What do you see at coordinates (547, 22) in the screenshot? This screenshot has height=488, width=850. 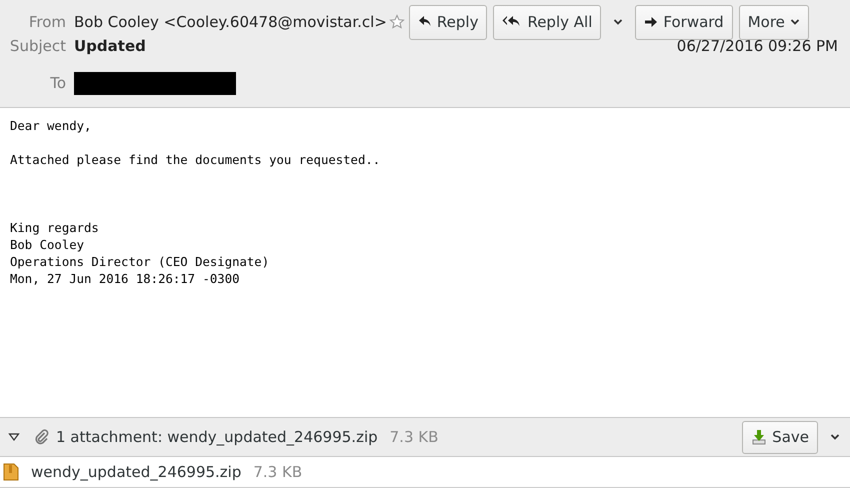 I see `reply-all-button: Reply All` at bounding box center [547, 22].